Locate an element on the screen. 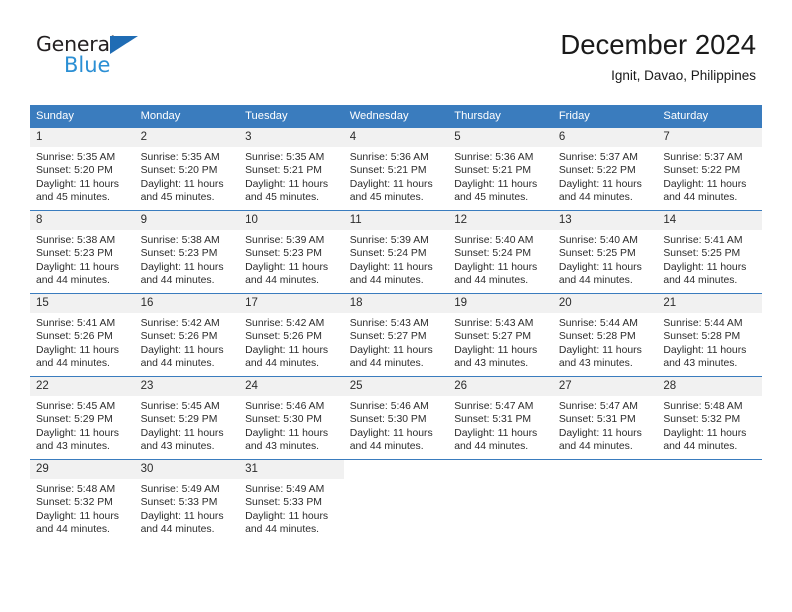 The image size is (792, 612). weekday-header-monday: Monday is located at coordinates (187, 116).